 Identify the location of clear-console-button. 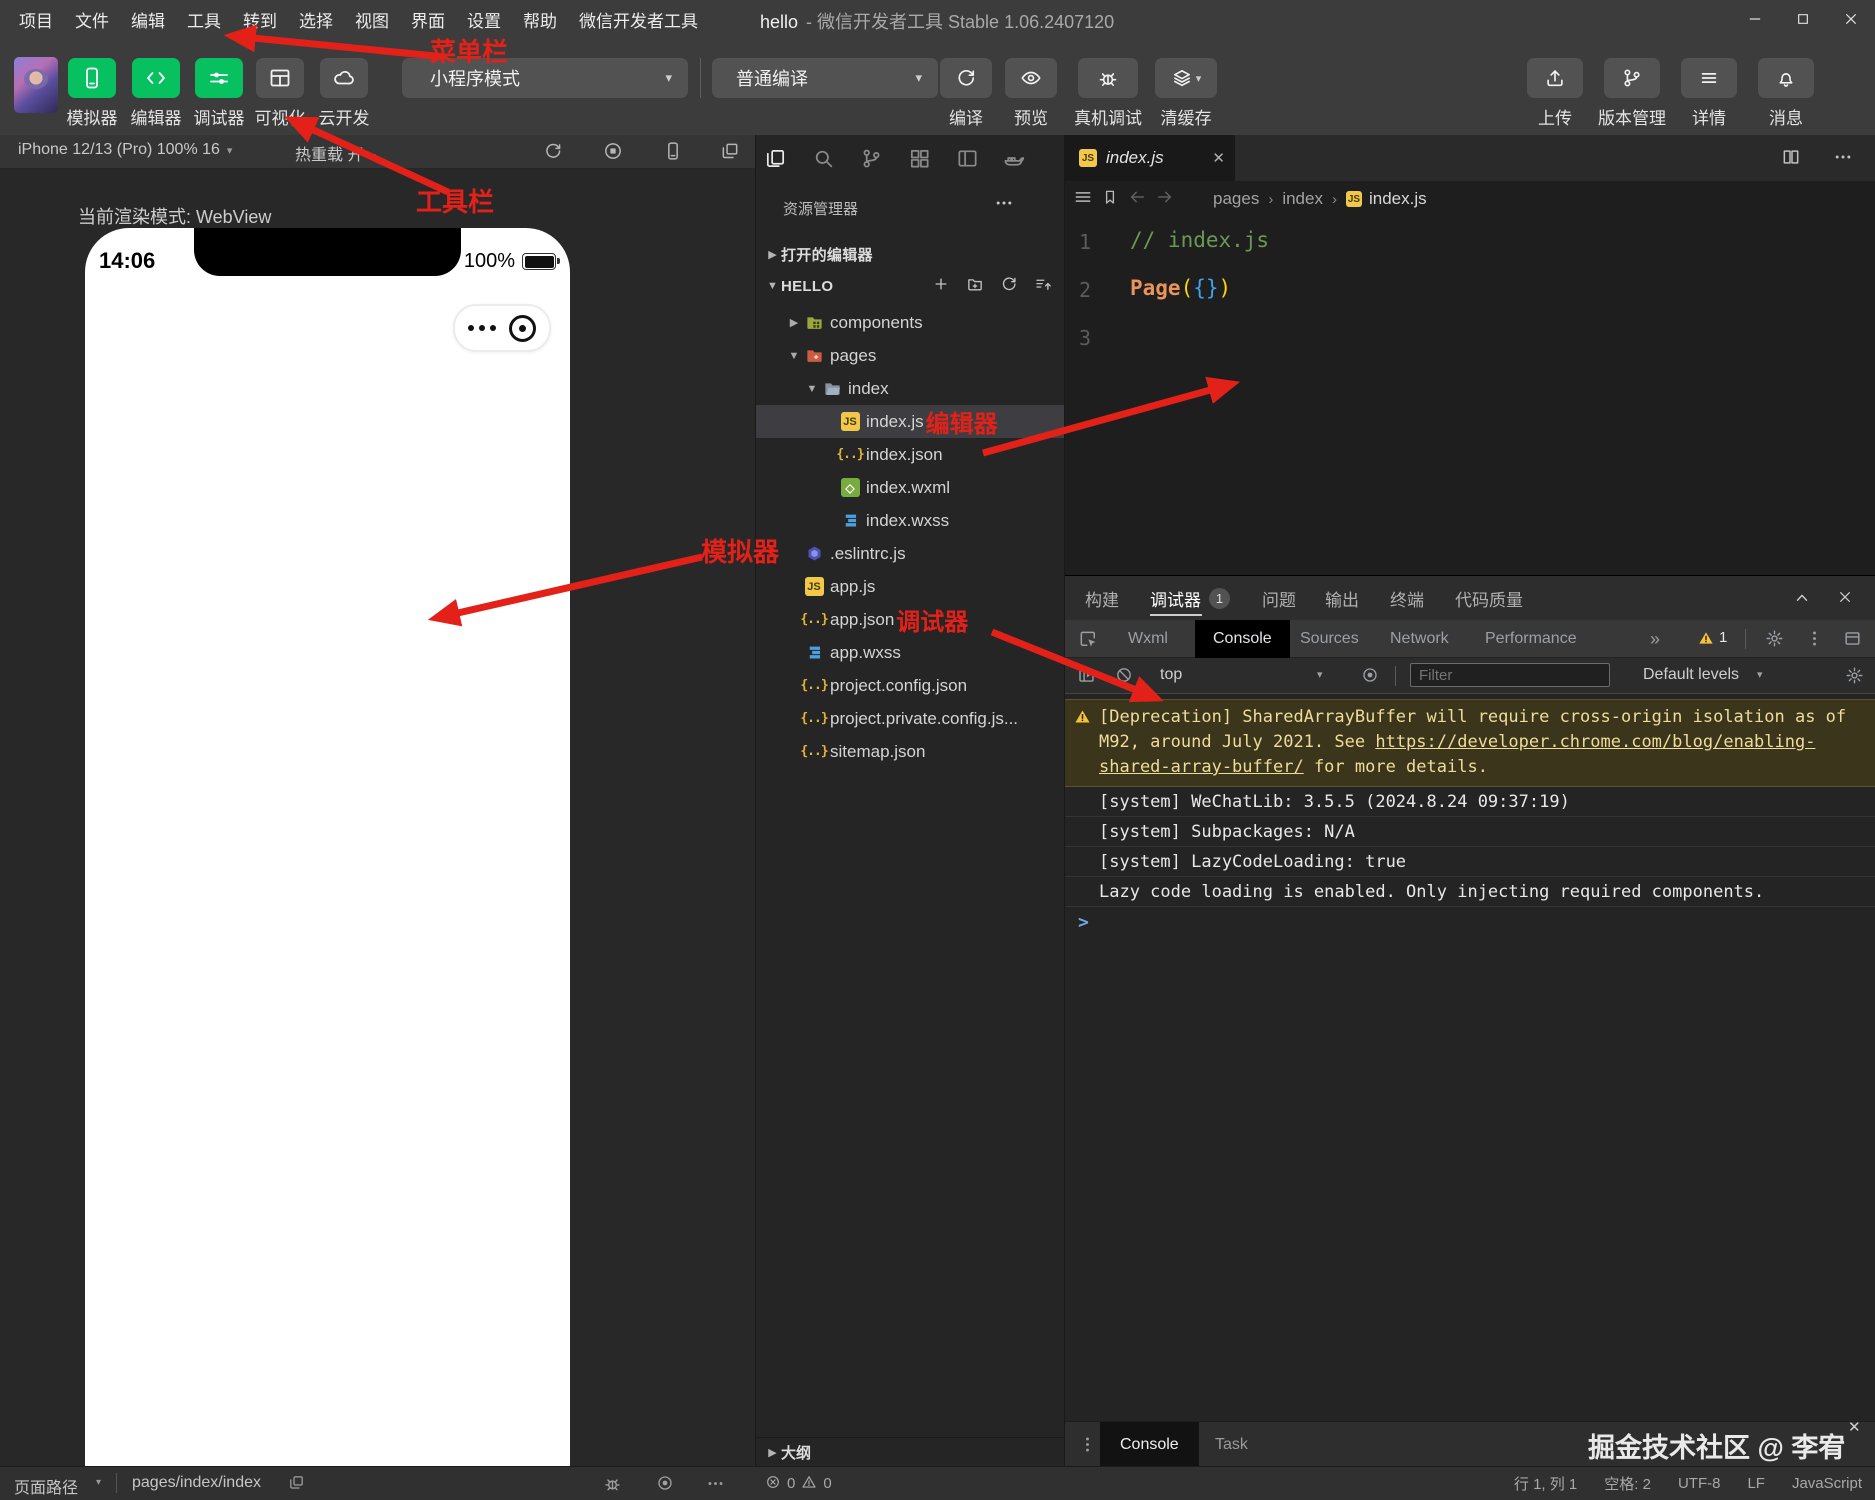
(1124, 678).